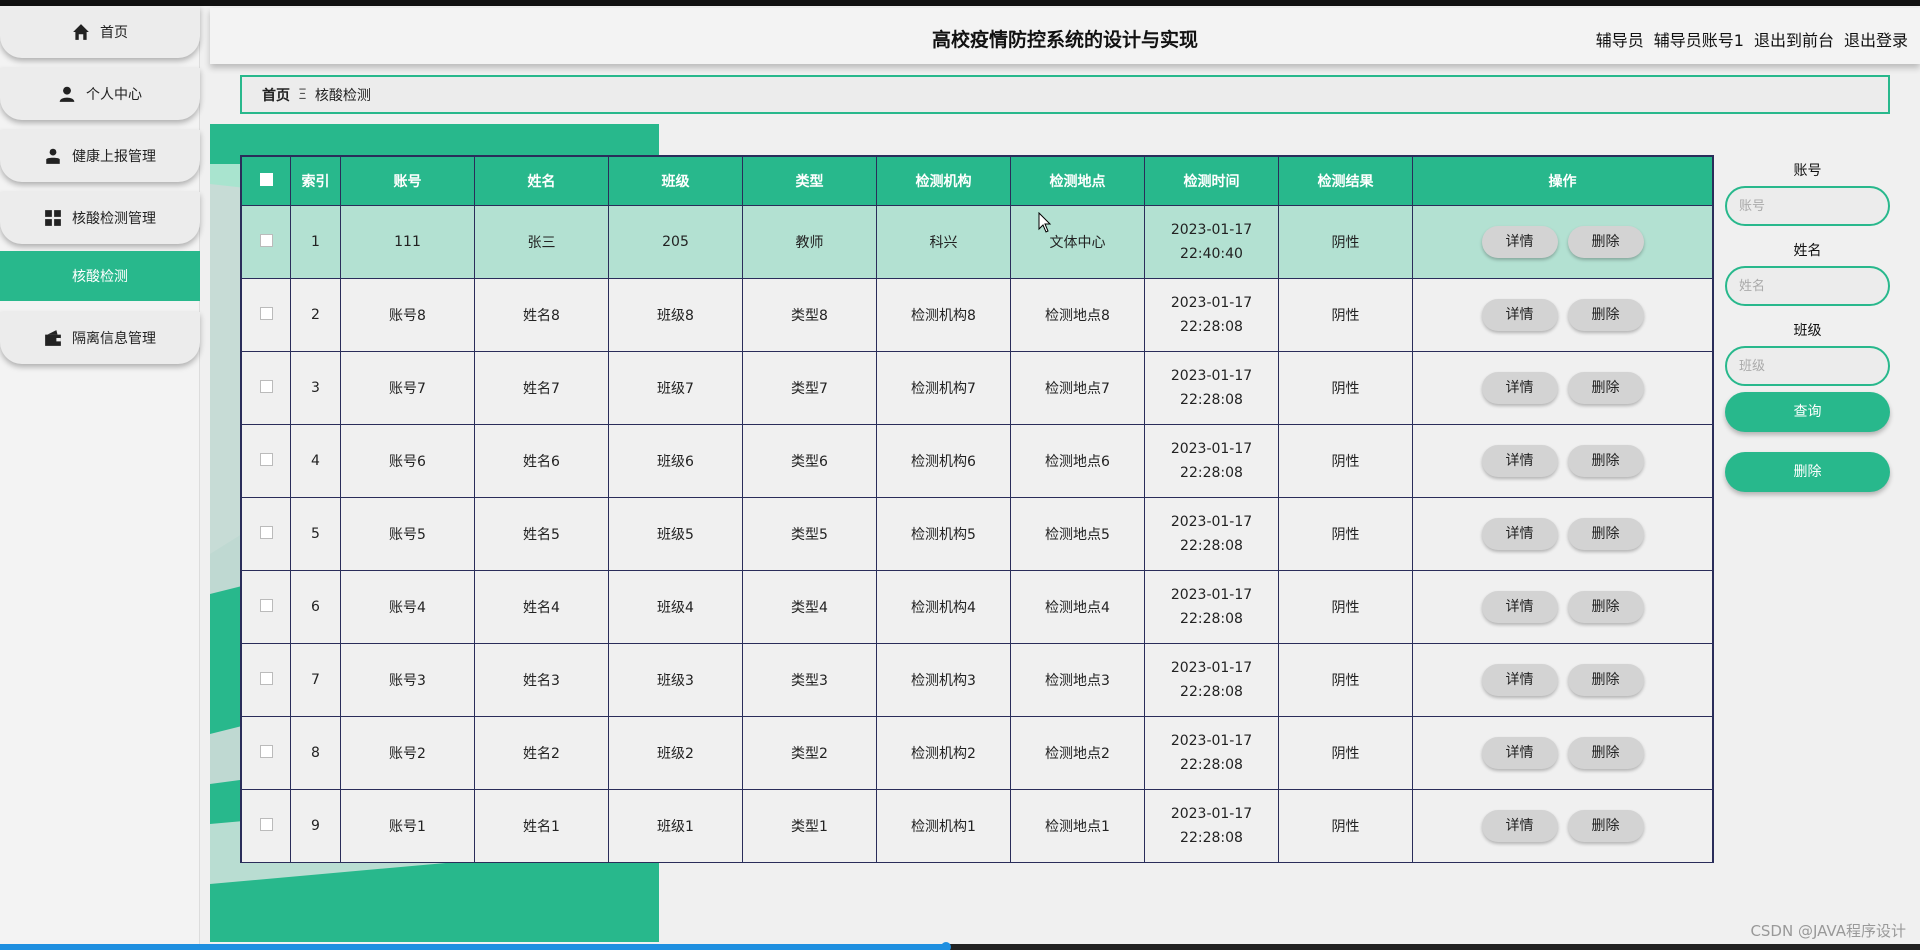 The image size is (1920, 950). What do you see at coordinates (1828, 931) in the screenshot?
I see `watermark: CSDN @JAVA程序设计` at bounding box center [1828, 931].